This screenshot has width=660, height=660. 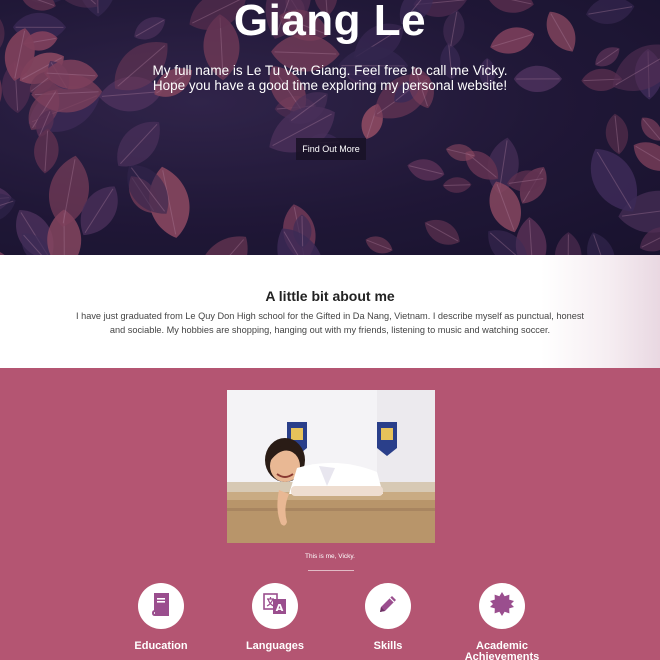 I want to click on feature-education: Education, so click(x=161, y=617).